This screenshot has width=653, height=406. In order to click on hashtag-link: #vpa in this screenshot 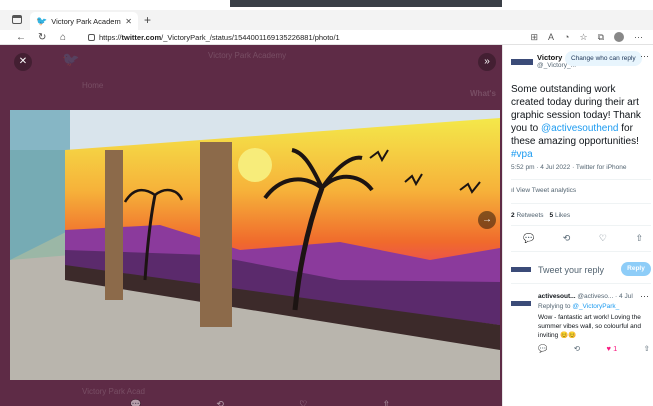, I will do `click(522, 154)`.